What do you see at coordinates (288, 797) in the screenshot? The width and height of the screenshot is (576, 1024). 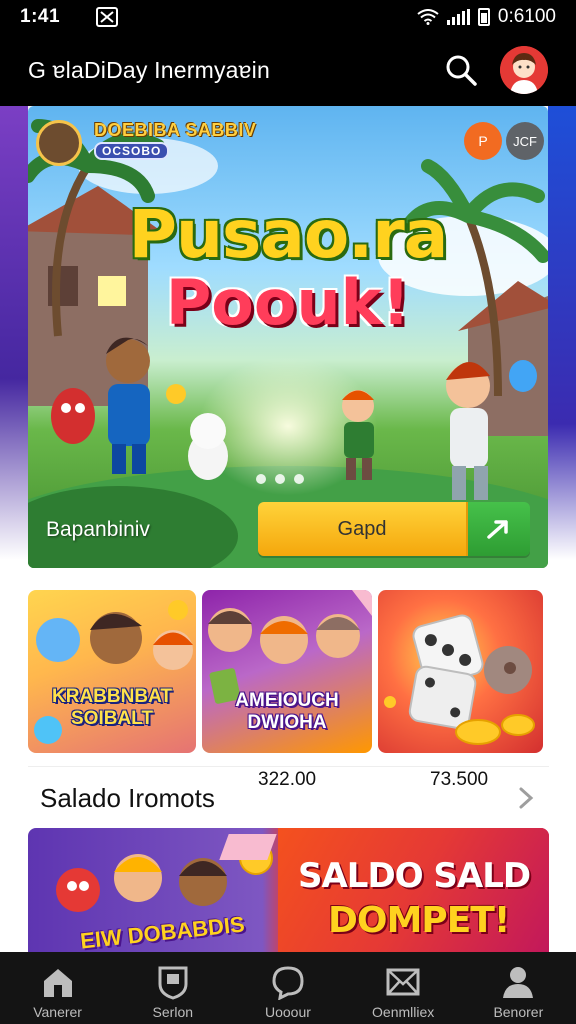 I see `wallet-balance-row: Salado Iromots 322.00 73.500` at bounding box center [288, 797].